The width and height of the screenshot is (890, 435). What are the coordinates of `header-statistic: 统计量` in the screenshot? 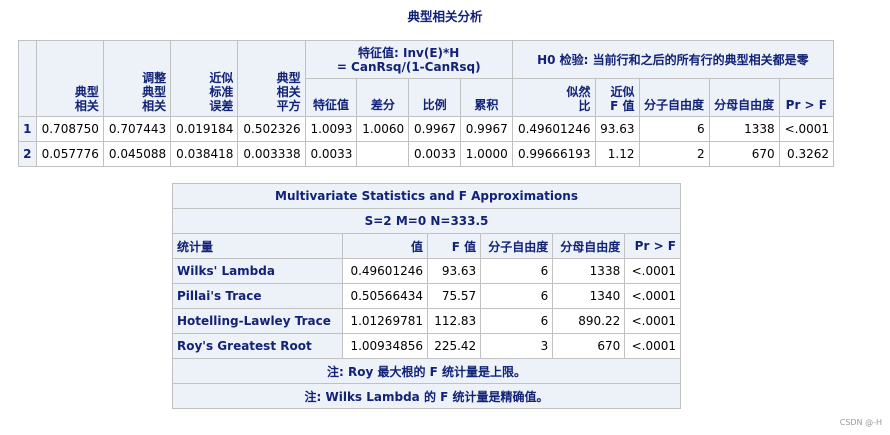 It's located at (257, 246).